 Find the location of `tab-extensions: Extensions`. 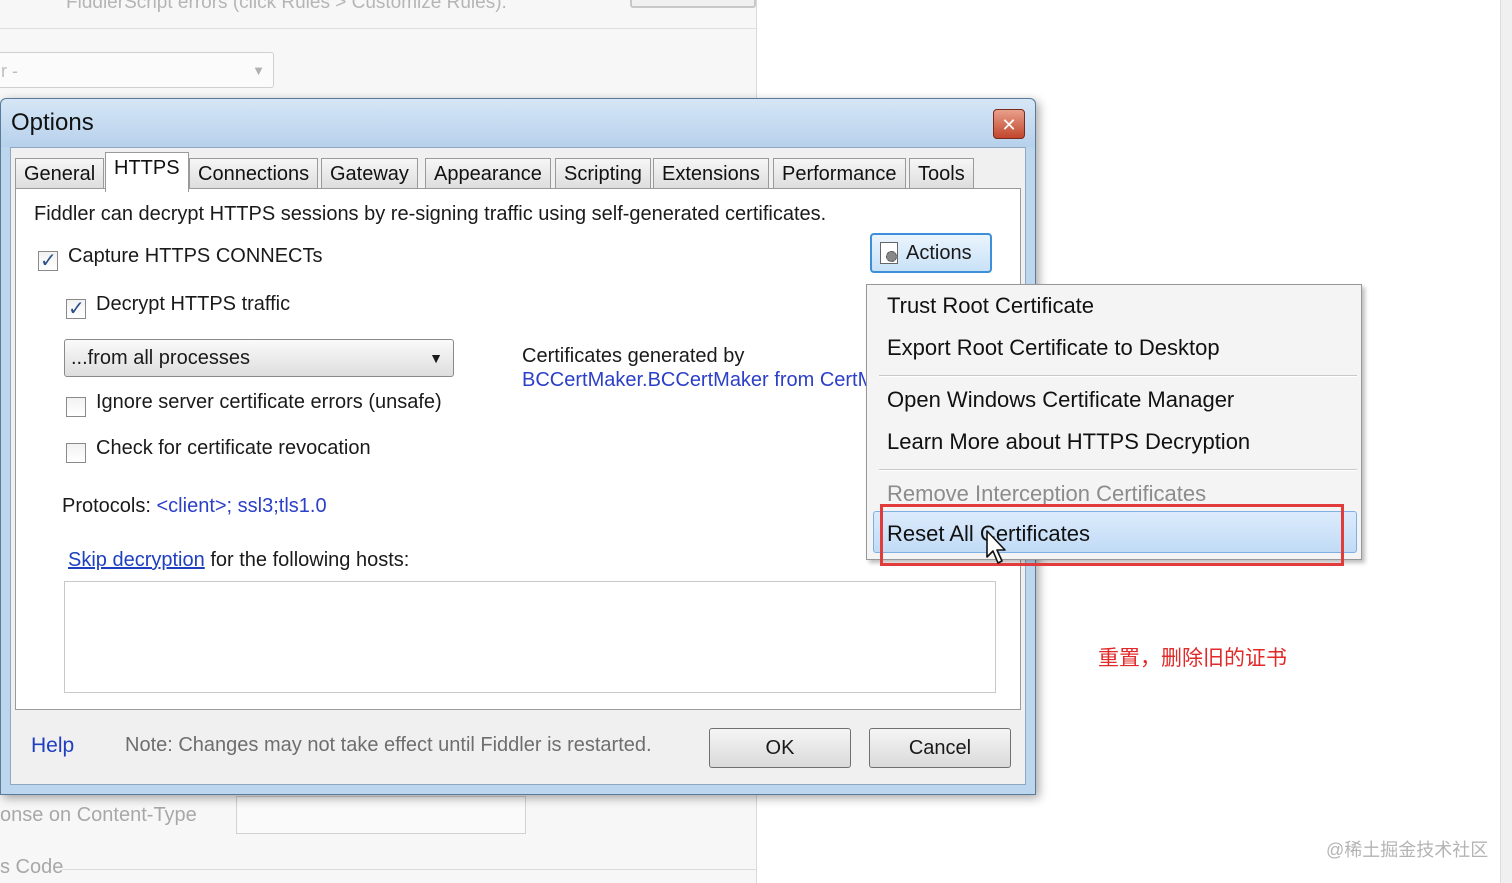

tab-extensions: Extensions is located at coordinates (711, 174).